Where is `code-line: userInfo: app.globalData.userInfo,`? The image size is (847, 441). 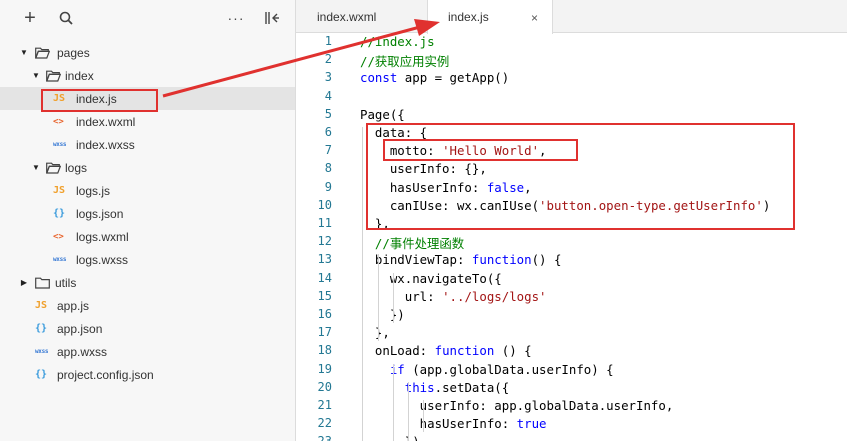 code-line: userInfo: app.globalData.userInfo, is located at coordinates (517, 405).